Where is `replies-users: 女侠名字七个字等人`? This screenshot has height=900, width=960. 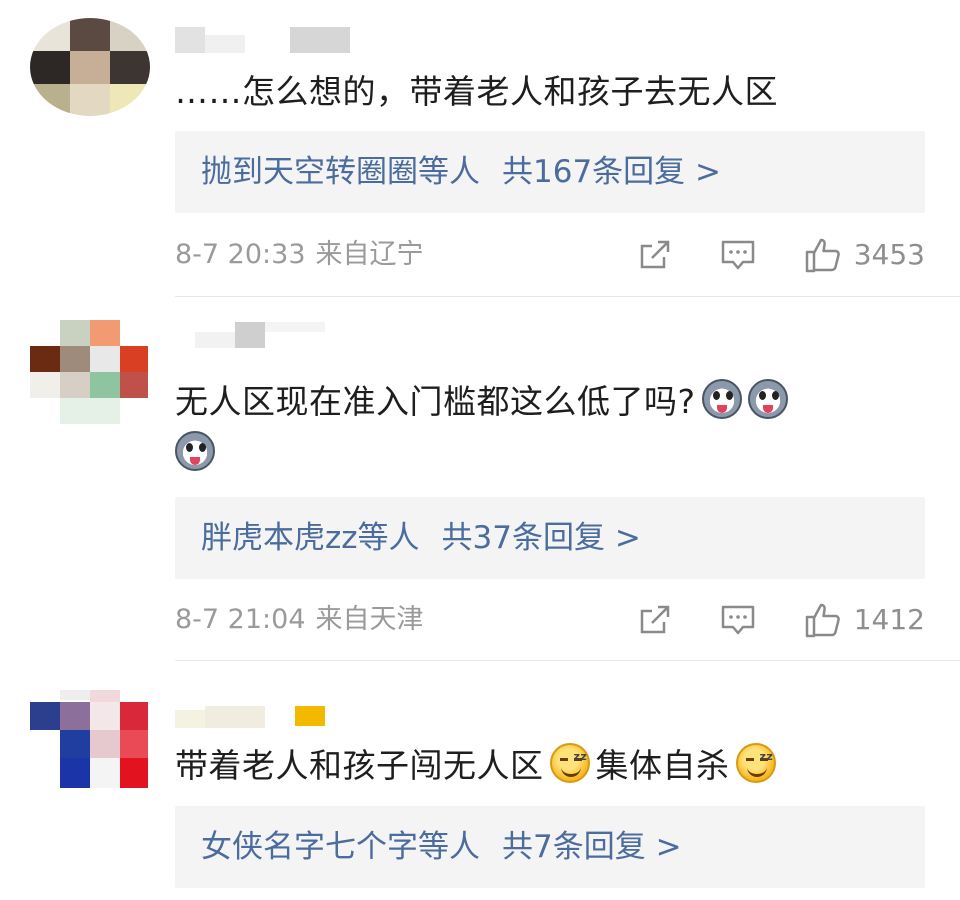 replies-users: 女侠名字七个字等人 is located at coordinates (340, 847).